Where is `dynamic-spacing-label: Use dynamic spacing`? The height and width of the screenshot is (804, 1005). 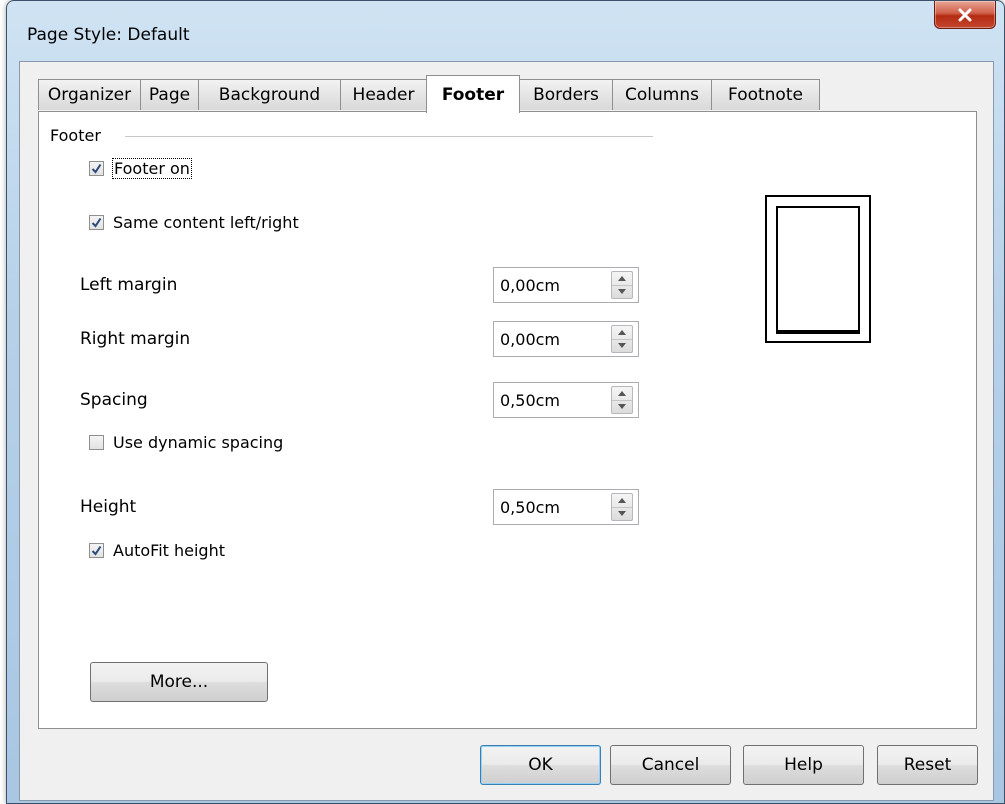 dynamic-spacing-label: Use dynamic spacing is located at coordinates (198, 442).